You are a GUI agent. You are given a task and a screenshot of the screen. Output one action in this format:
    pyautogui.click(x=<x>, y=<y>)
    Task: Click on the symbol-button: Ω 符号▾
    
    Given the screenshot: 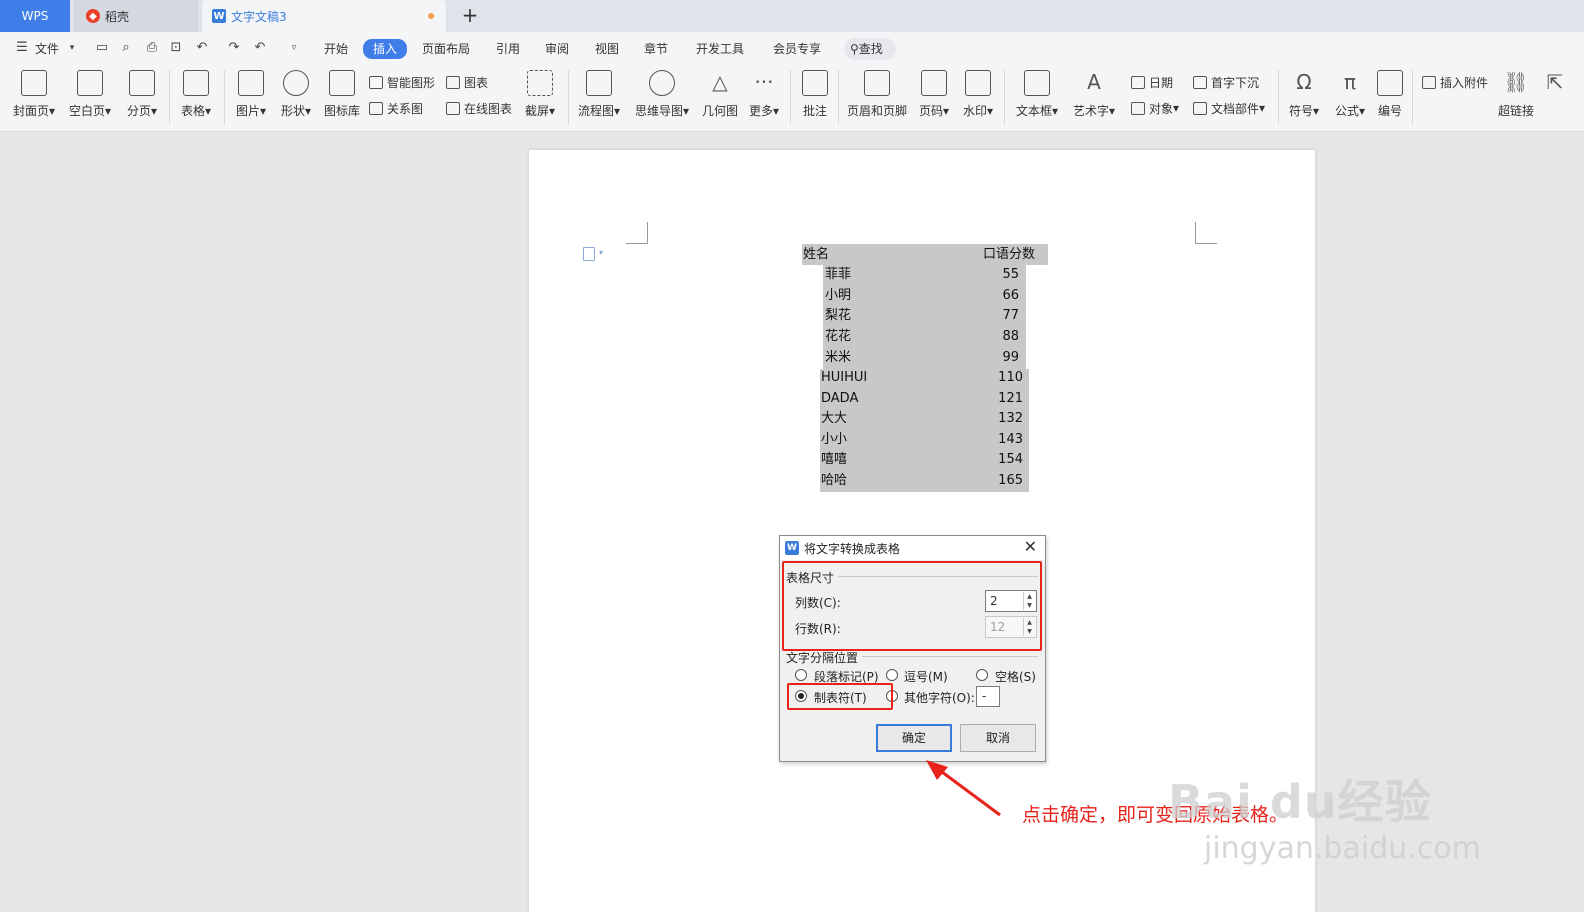 What is the action you would take?
    pyautogui.click(x=1304, y=94)
    